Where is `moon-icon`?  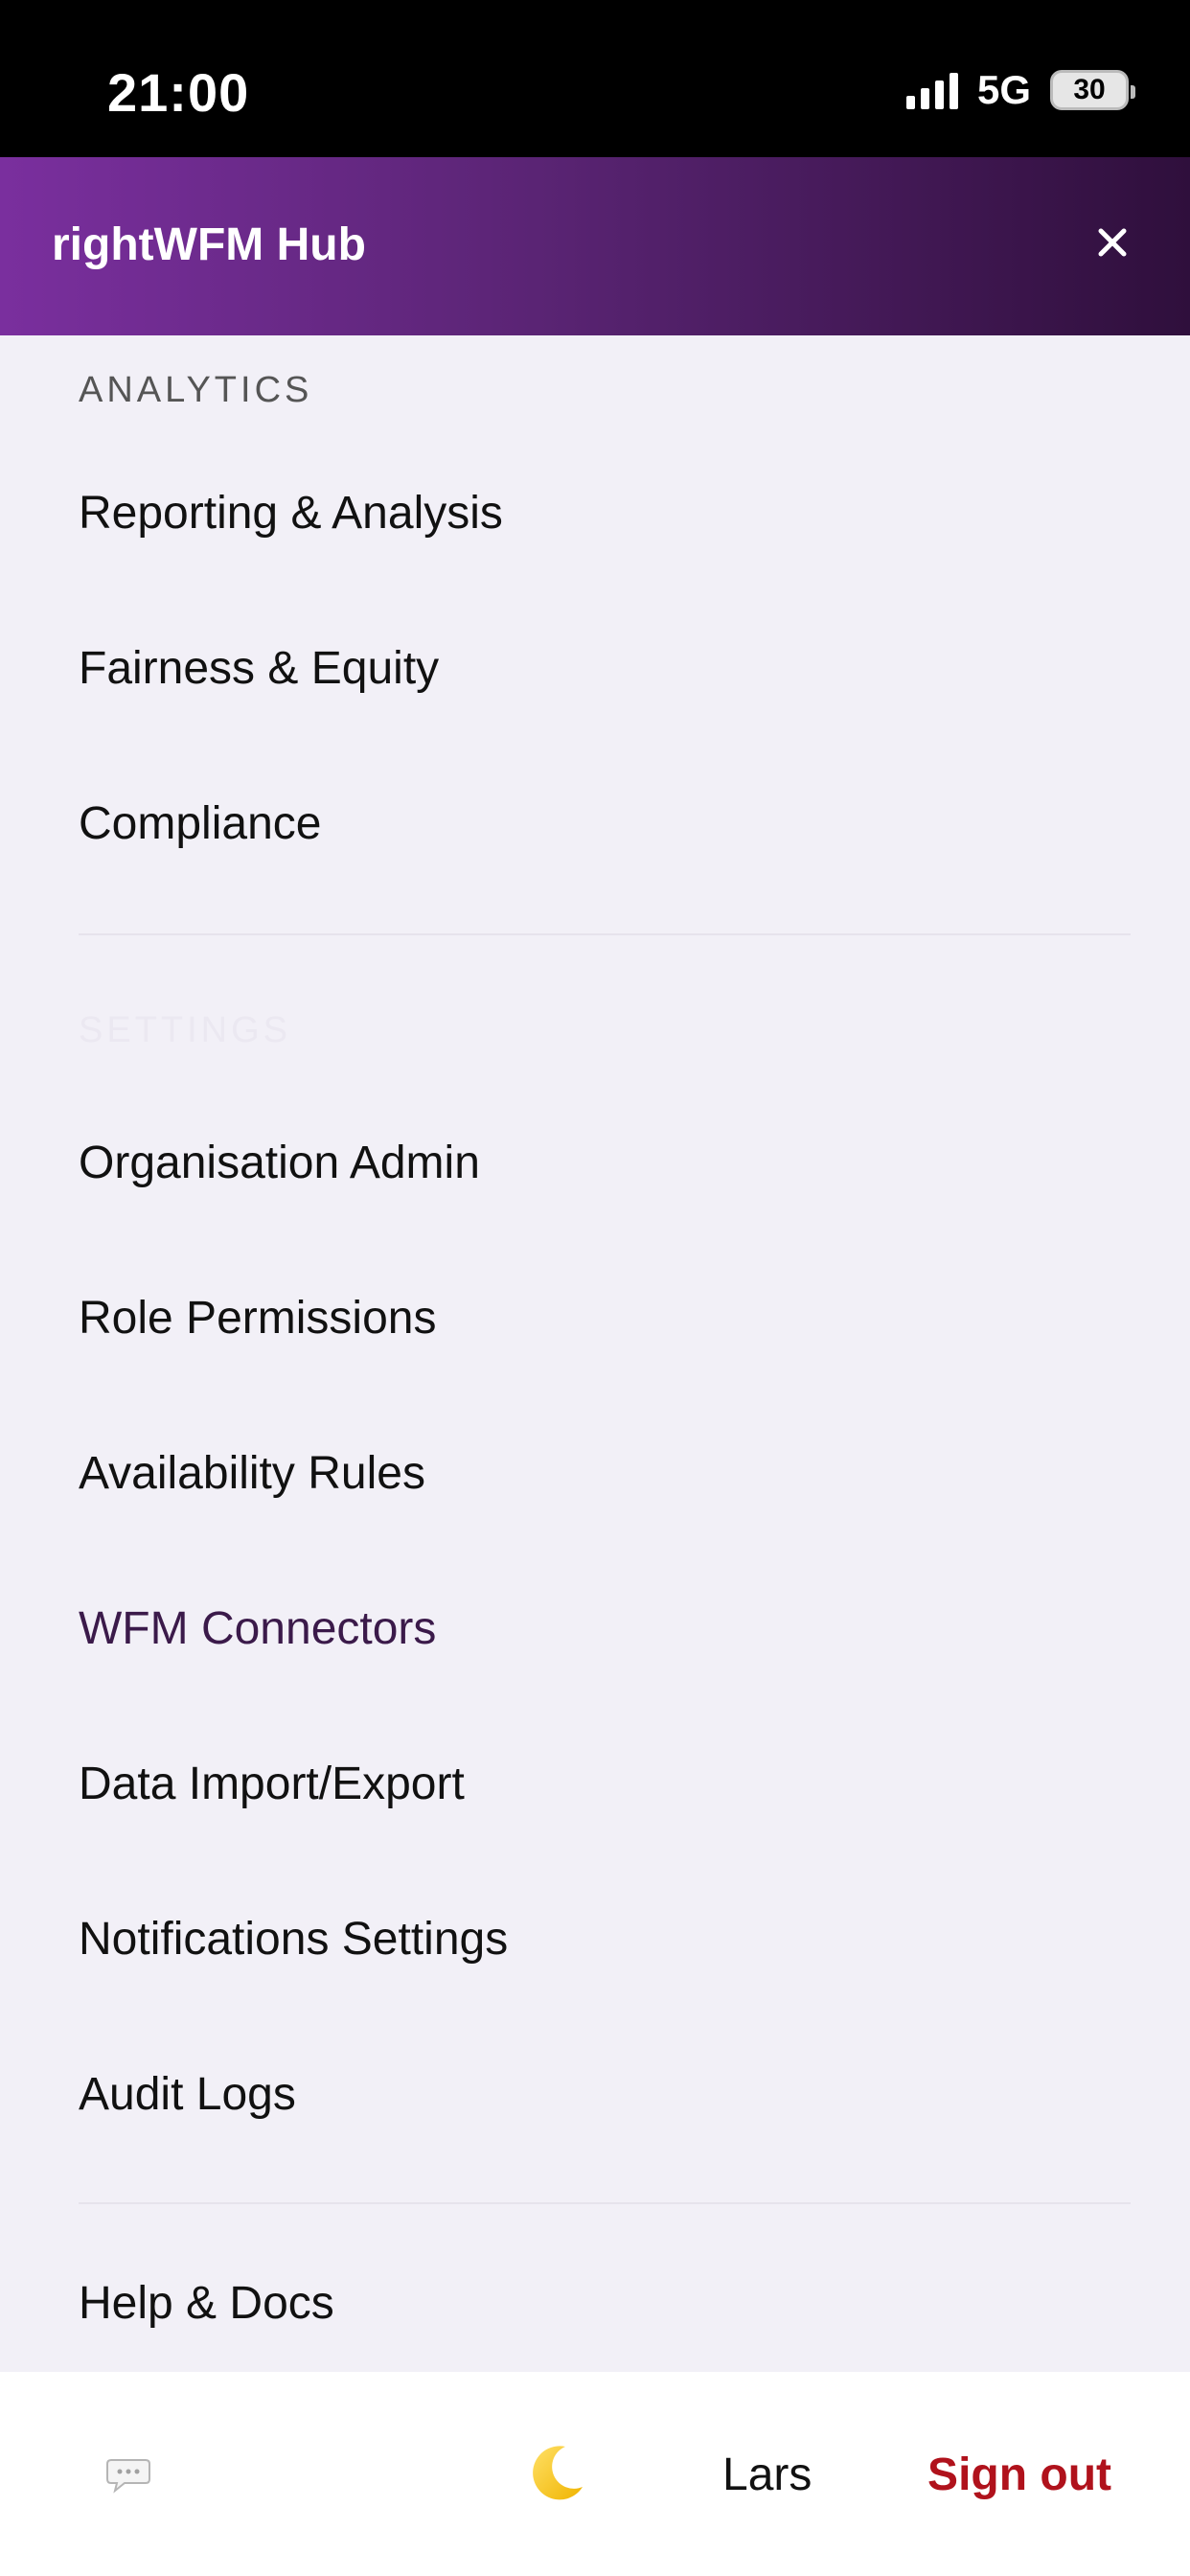 moon-icon is located at coordinates (558, 2473).